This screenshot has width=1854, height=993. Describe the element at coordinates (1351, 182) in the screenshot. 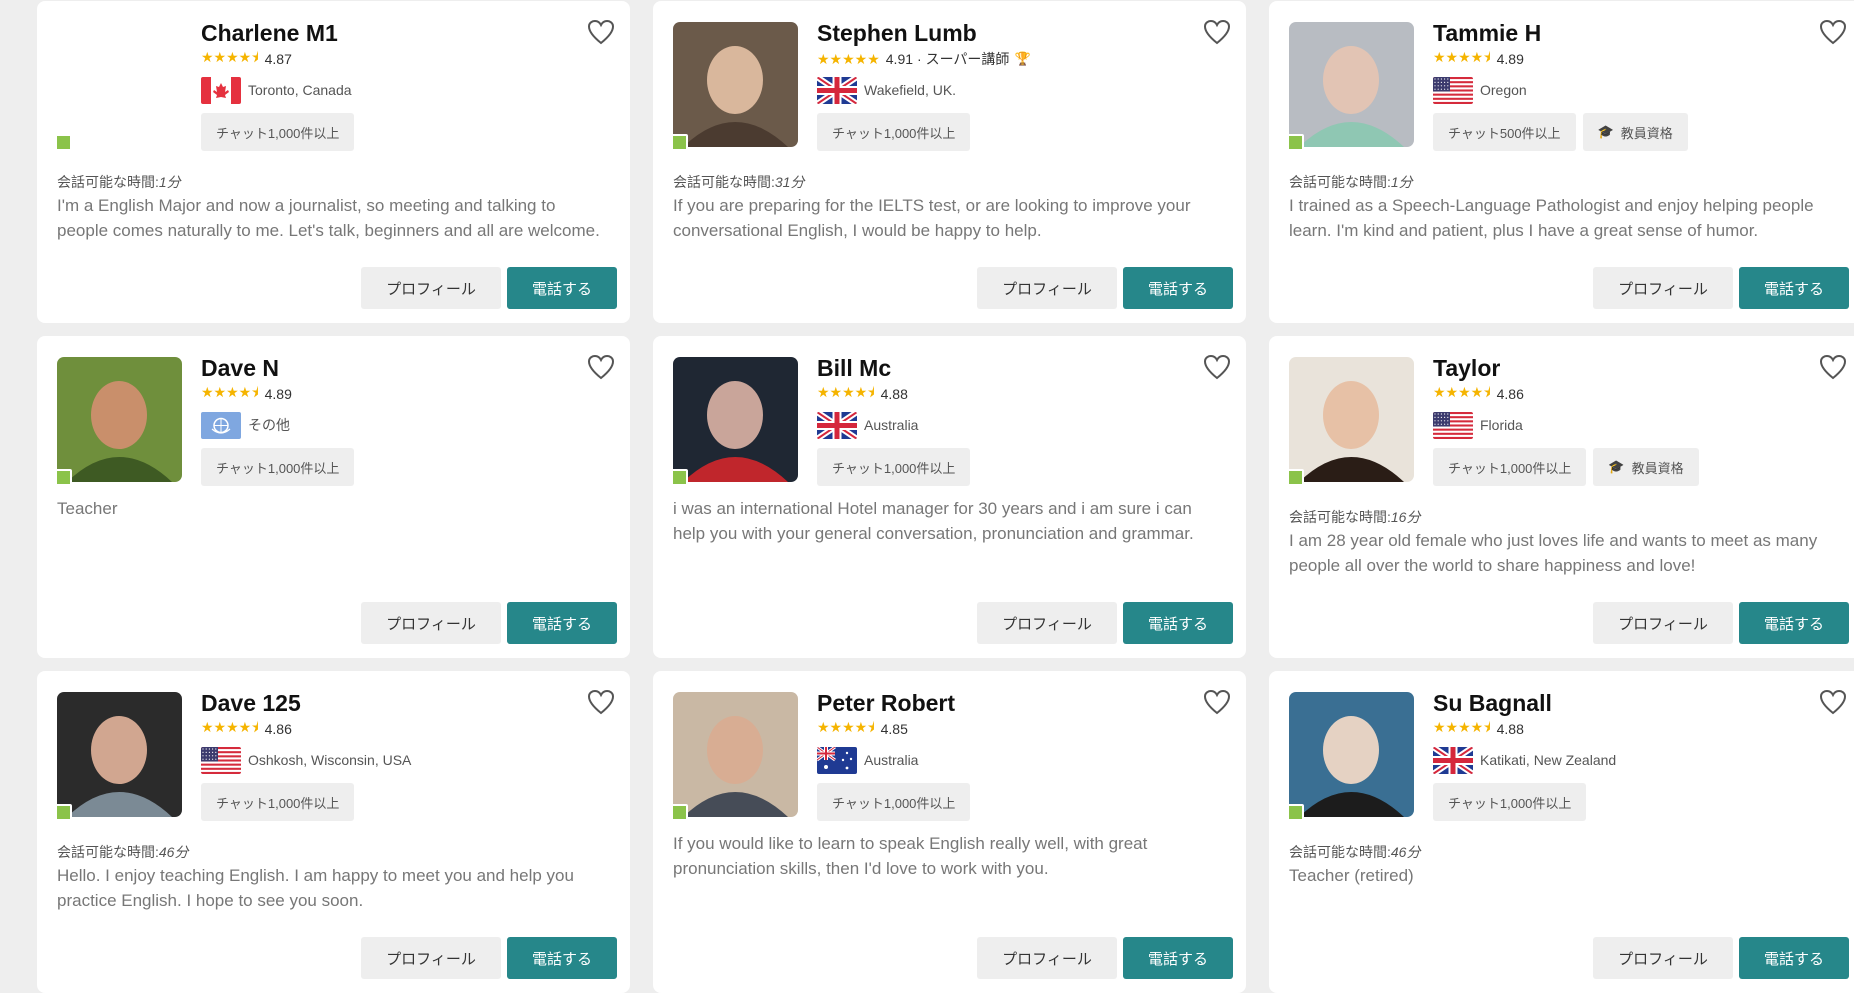

I see `availability: 会話可能な時間:1分` at that location.